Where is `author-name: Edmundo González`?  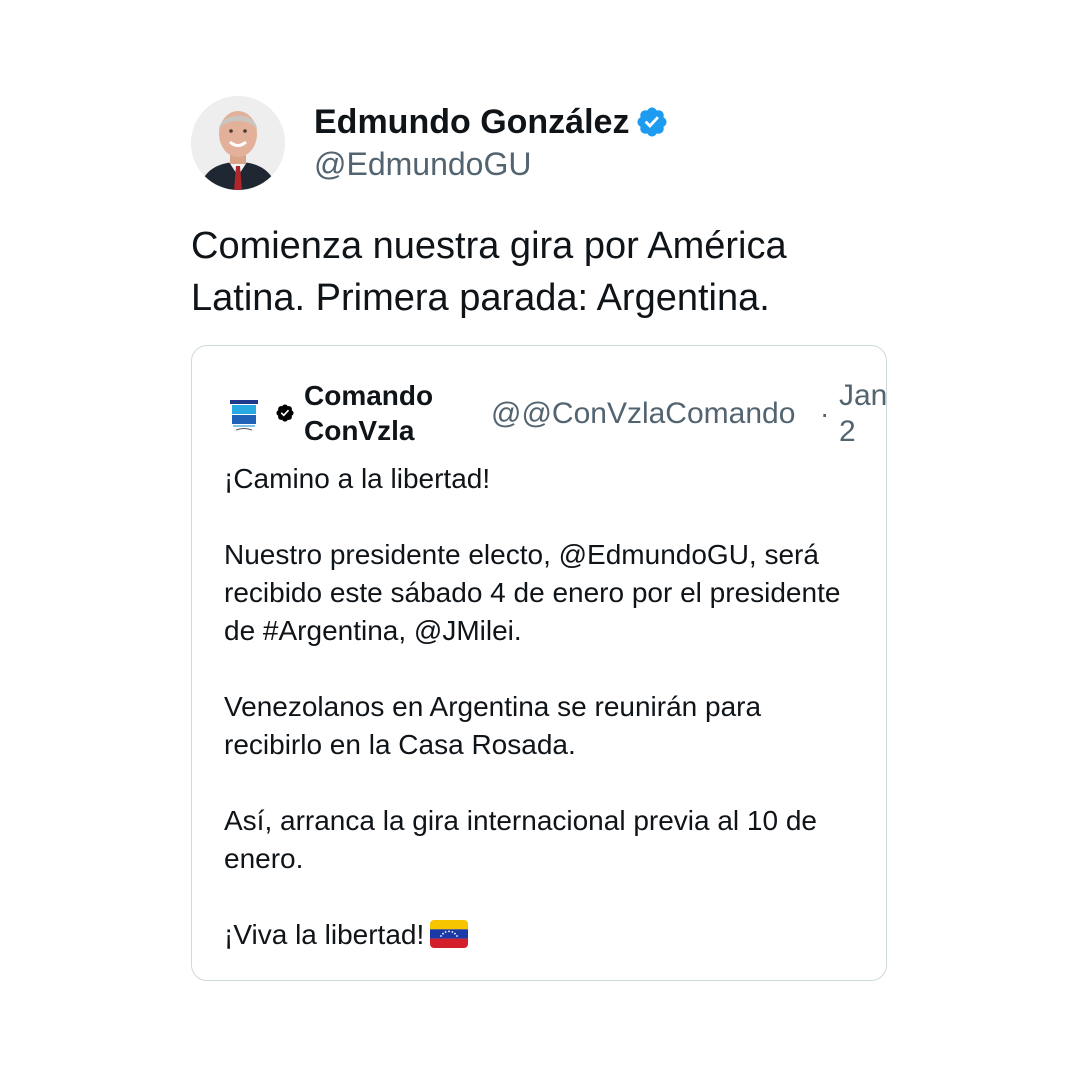 author-name: Edmundo González is located at coordinates (471, 122).